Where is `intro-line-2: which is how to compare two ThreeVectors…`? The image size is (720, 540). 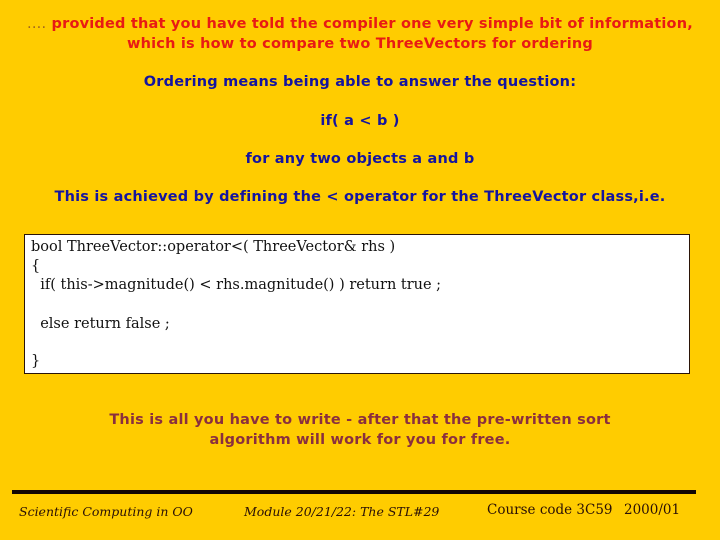 intro-line-2: which is how to compare two ThreeVectors… is located at coordinates (359, 44).